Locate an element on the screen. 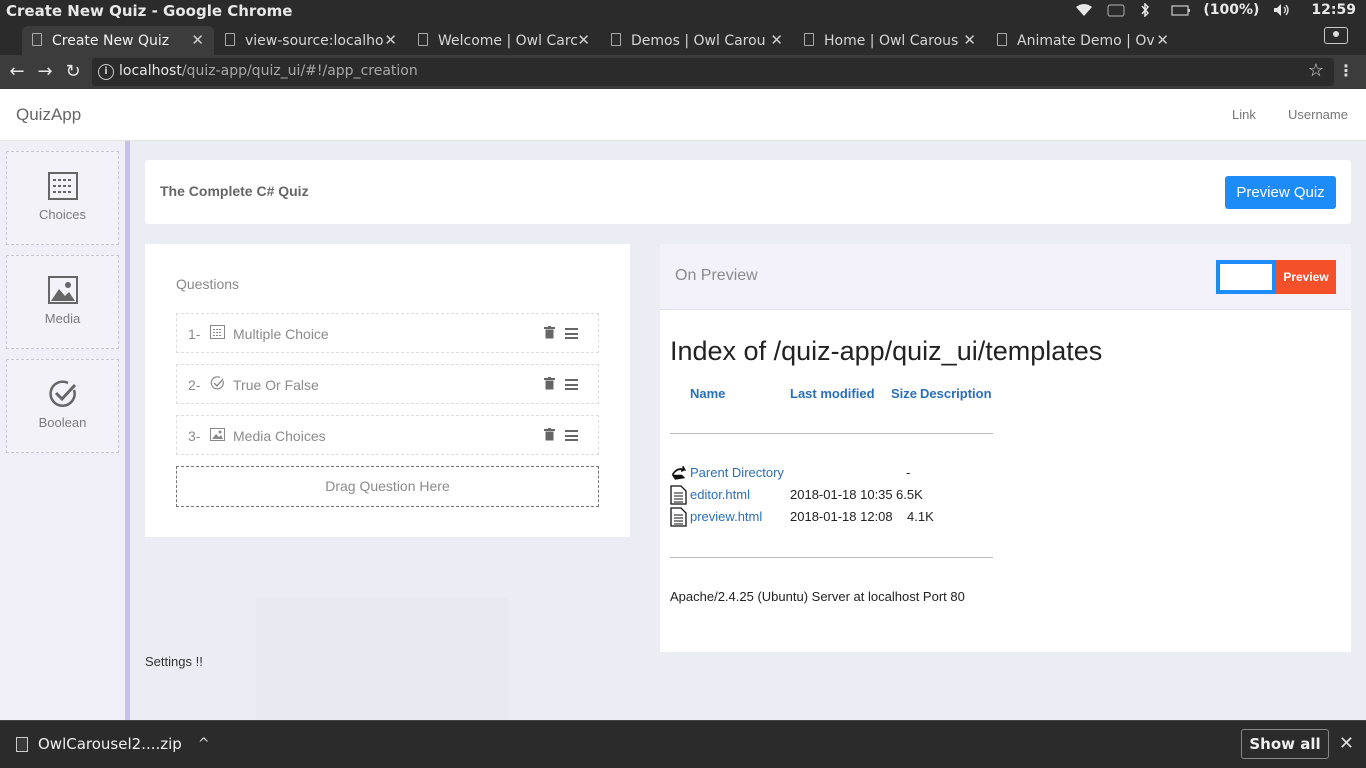 Image resolution: width=1366 pixels, height=768 pixels. sidebar-item-choices: Choices is located at coordinates (62, 198).